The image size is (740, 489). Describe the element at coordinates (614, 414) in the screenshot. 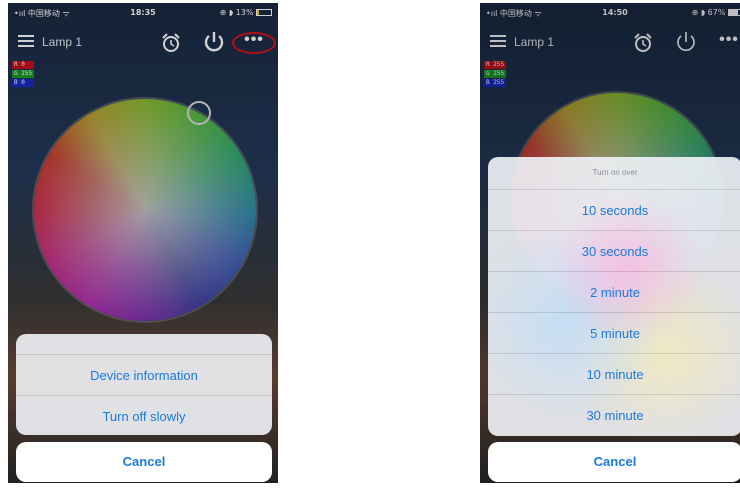

I see `option-30-minute: 30 minute` at that location.